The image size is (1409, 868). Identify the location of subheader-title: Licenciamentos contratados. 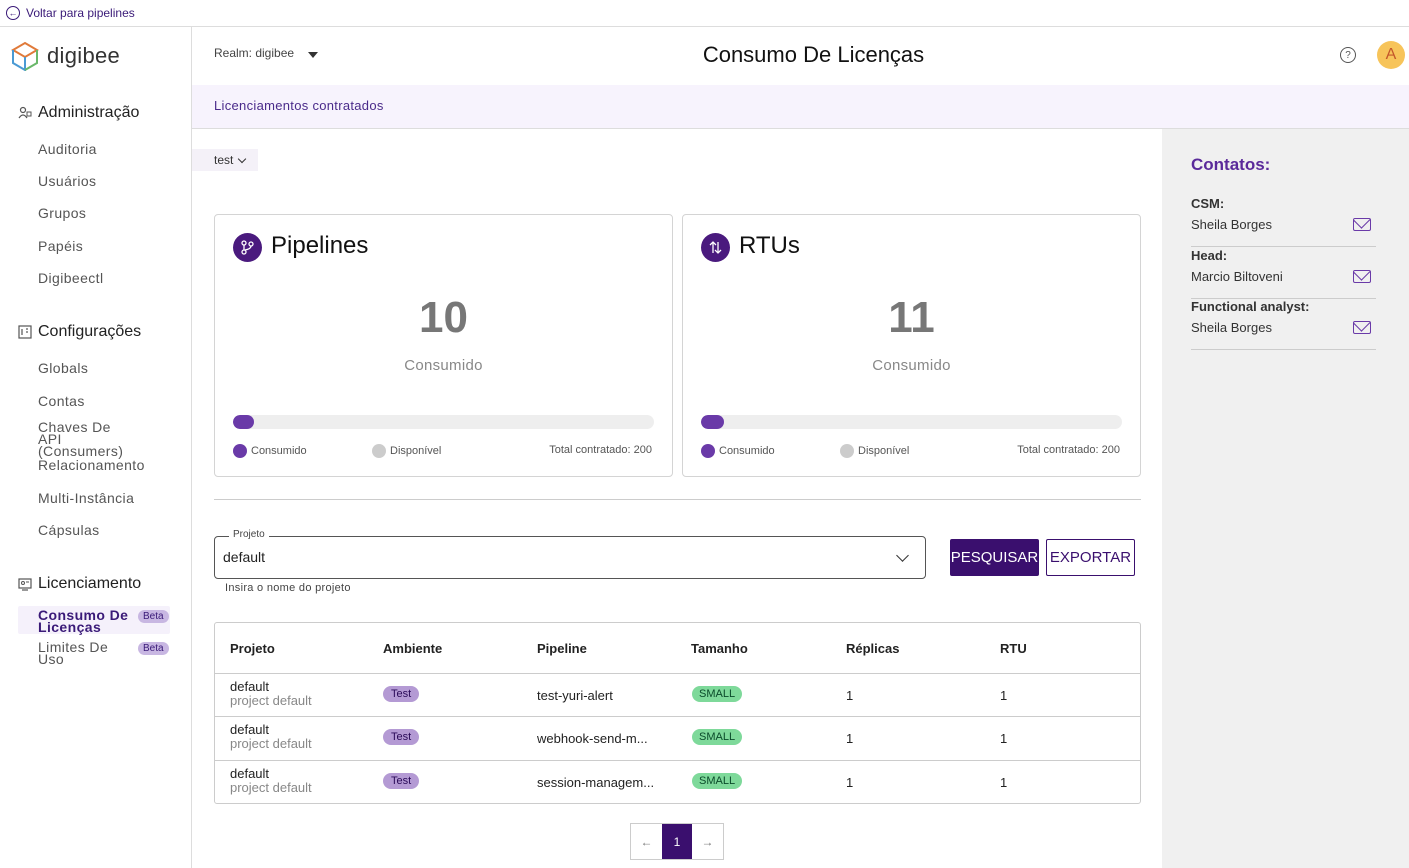
(299, 105).